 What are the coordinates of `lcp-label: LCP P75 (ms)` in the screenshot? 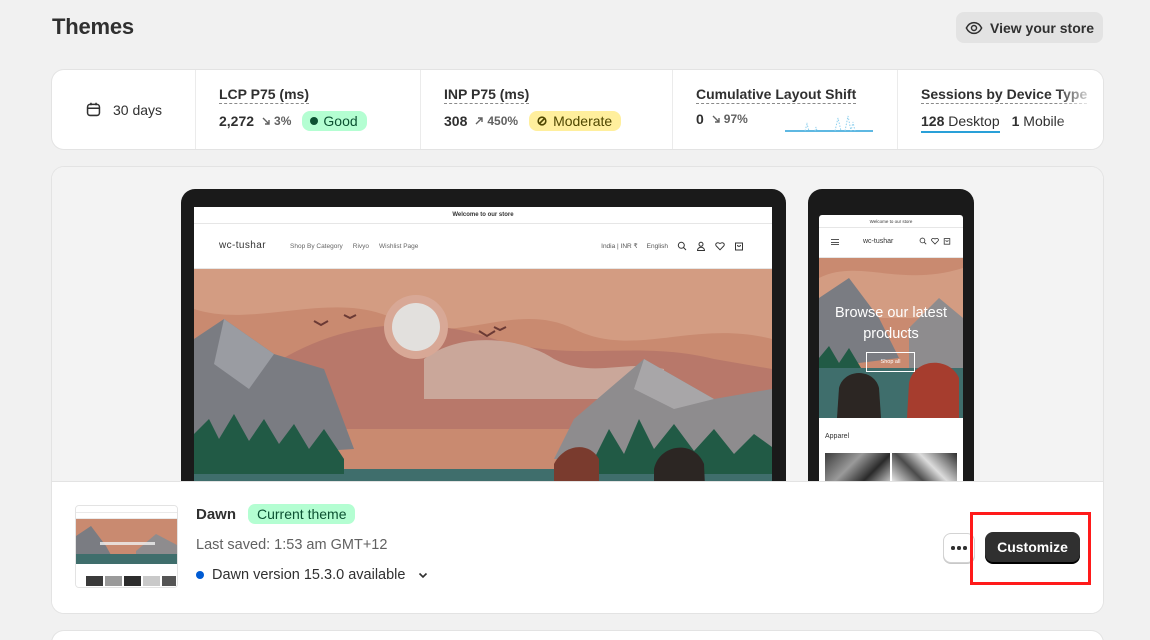 It's located at (264, 95).